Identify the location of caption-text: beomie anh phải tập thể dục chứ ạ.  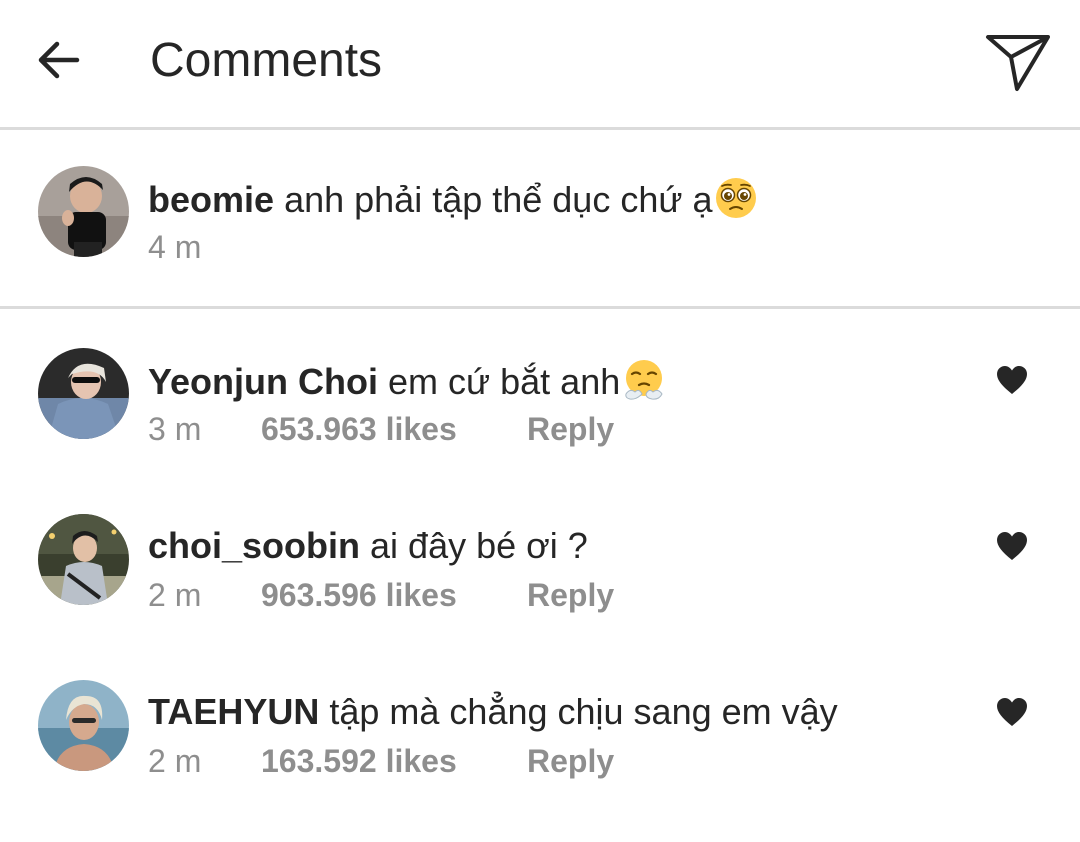
(453, 199).